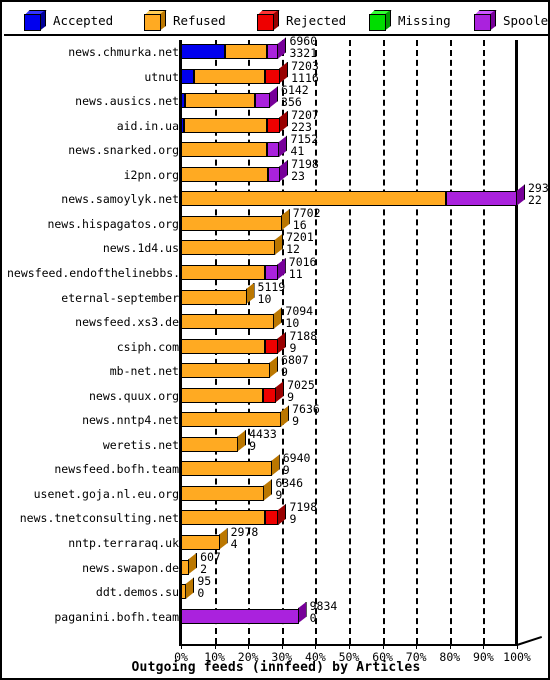  What do you see at coordinates (104, 272) in the screenshot?
I see `category-label: newsfeed.endofthelinebbs.com` at bounding box center [104, 272].